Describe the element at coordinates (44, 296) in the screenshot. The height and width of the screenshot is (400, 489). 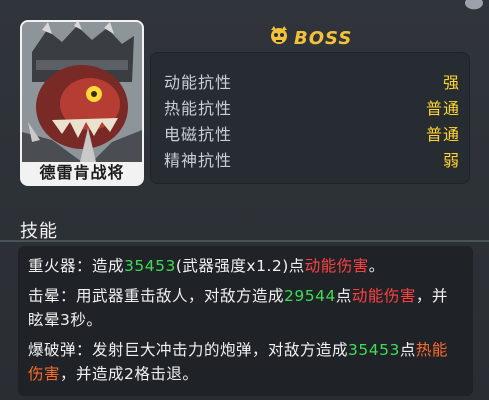
I see `skill-name: 击晕` at that location.